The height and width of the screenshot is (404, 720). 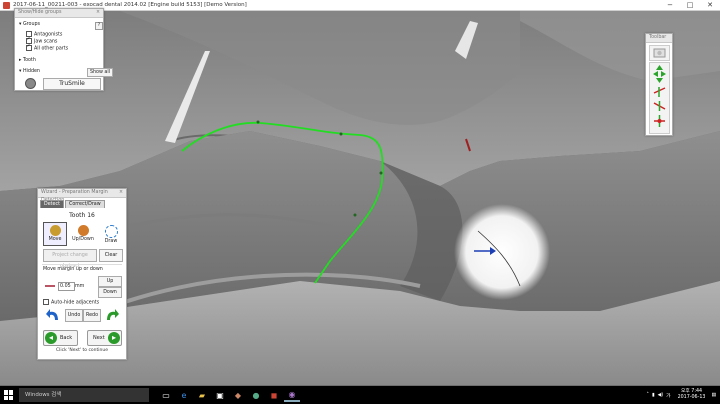 I want to click on back-button: ◂ Back, so click(x=60, y=338).